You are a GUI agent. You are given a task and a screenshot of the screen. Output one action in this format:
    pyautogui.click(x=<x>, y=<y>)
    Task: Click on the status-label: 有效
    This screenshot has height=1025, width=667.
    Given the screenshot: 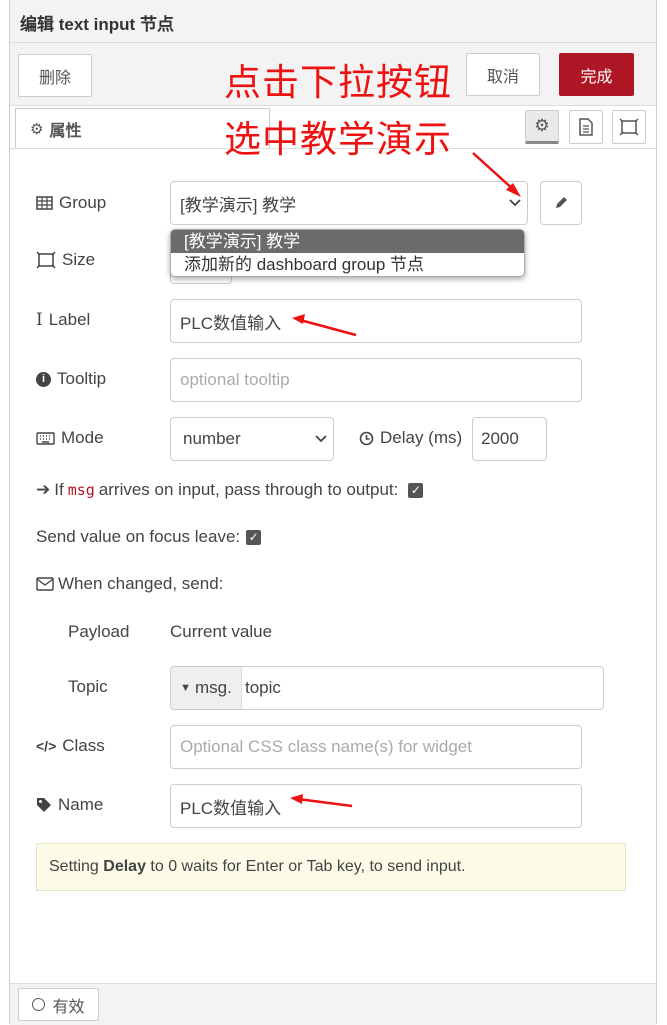 What is the action you would take?
    pyautogui.click(x=68, y=1007)
    